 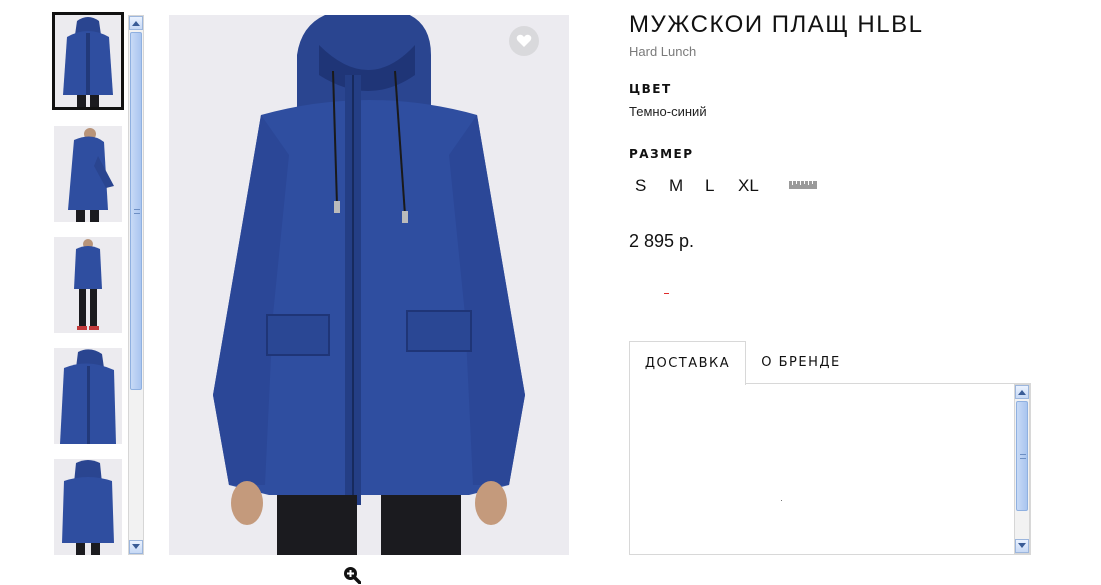 I want to click on size-label: РАЗМЕР, so click(x=661, y=154).